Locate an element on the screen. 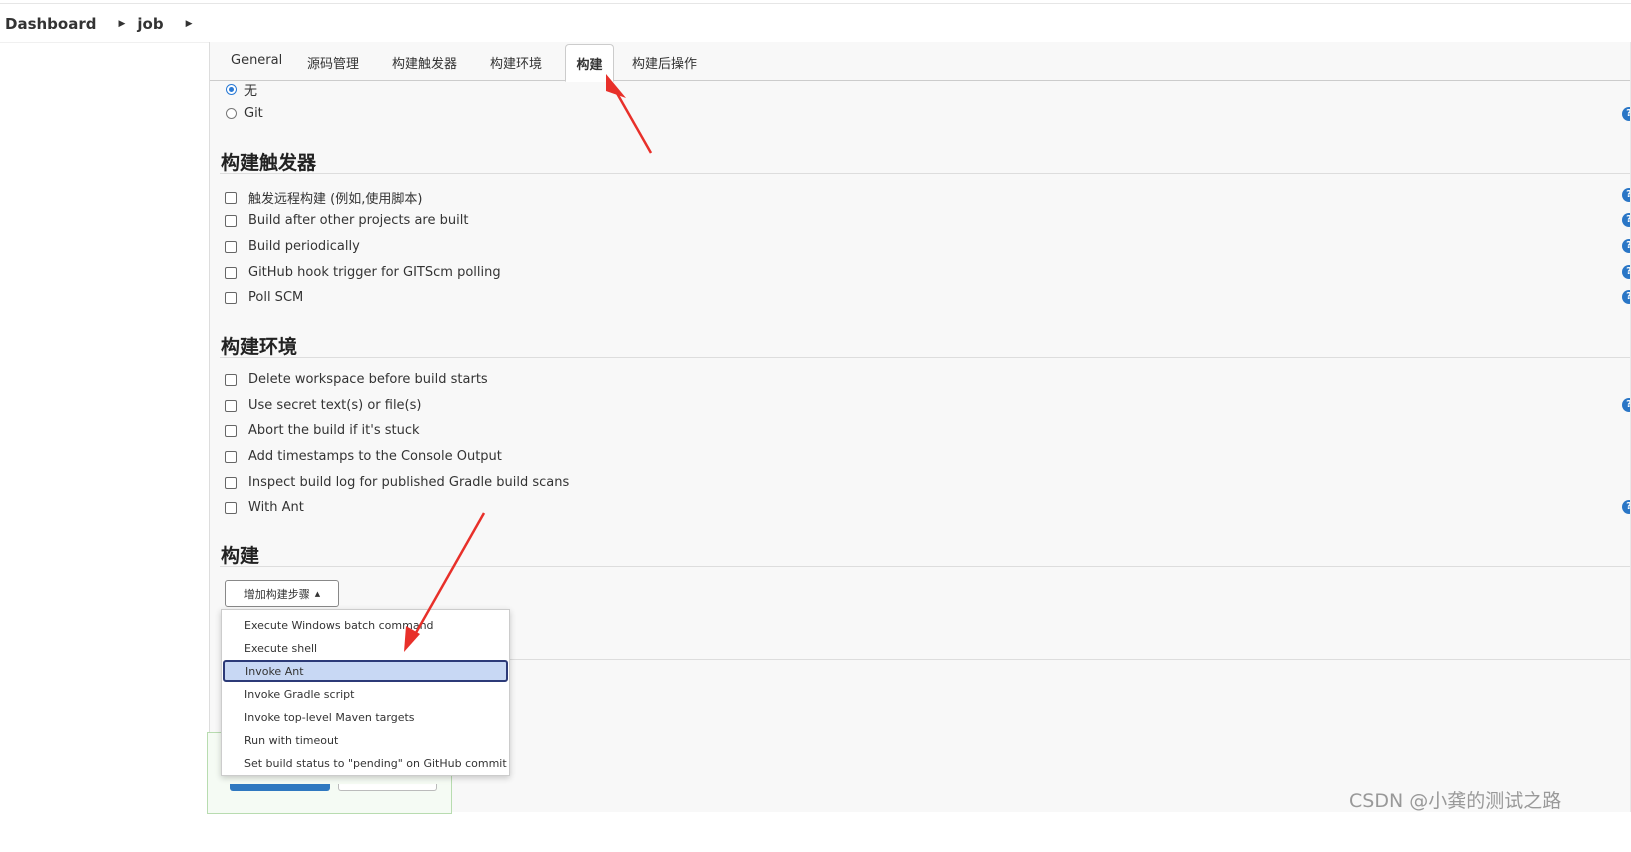  breadcrumb-job: job is located at coordinates (150, 24).